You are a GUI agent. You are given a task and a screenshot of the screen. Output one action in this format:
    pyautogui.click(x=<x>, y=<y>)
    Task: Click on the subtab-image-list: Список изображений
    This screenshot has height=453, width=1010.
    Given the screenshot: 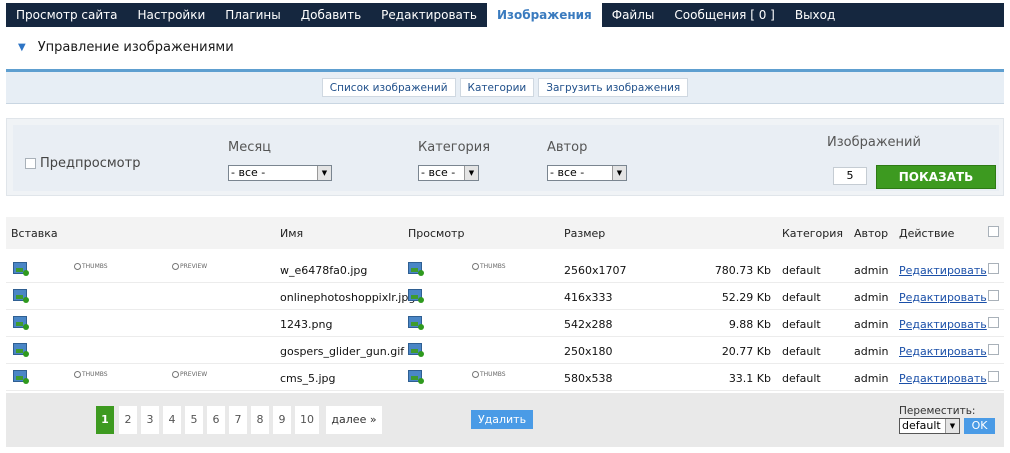 What is the action you would take?
    pyautogui.click(x=388, y=87)
    